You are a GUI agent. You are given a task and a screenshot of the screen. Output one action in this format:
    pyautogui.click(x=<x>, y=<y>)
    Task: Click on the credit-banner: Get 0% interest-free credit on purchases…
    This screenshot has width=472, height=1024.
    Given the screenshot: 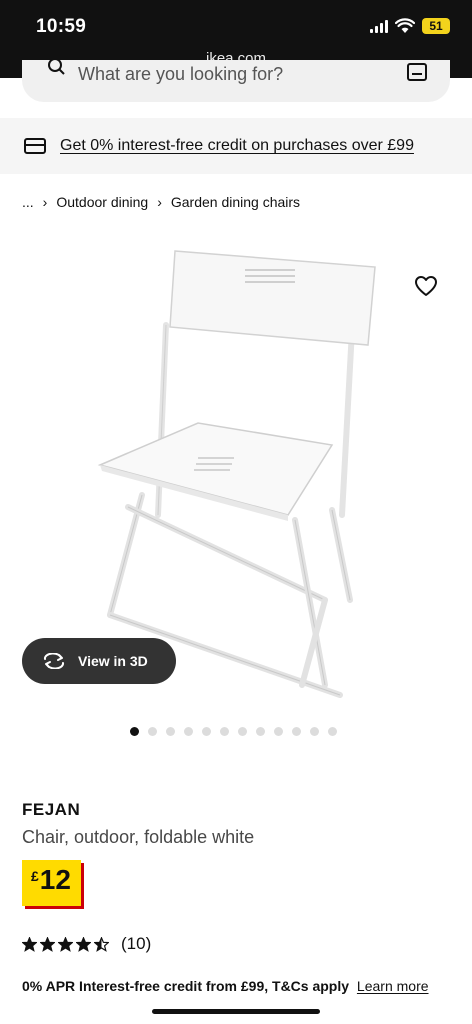 What is the action you would take?
    pyautogui.click(x=236, y=146)
    